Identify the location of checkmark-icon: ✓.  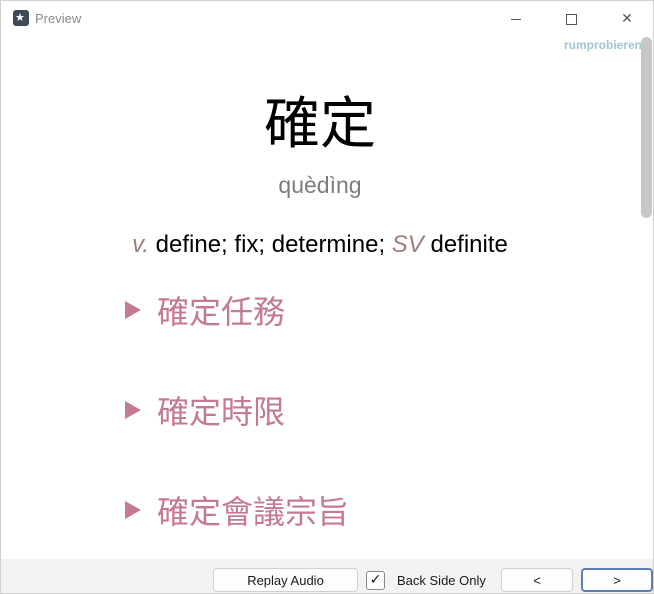
(375, 580).